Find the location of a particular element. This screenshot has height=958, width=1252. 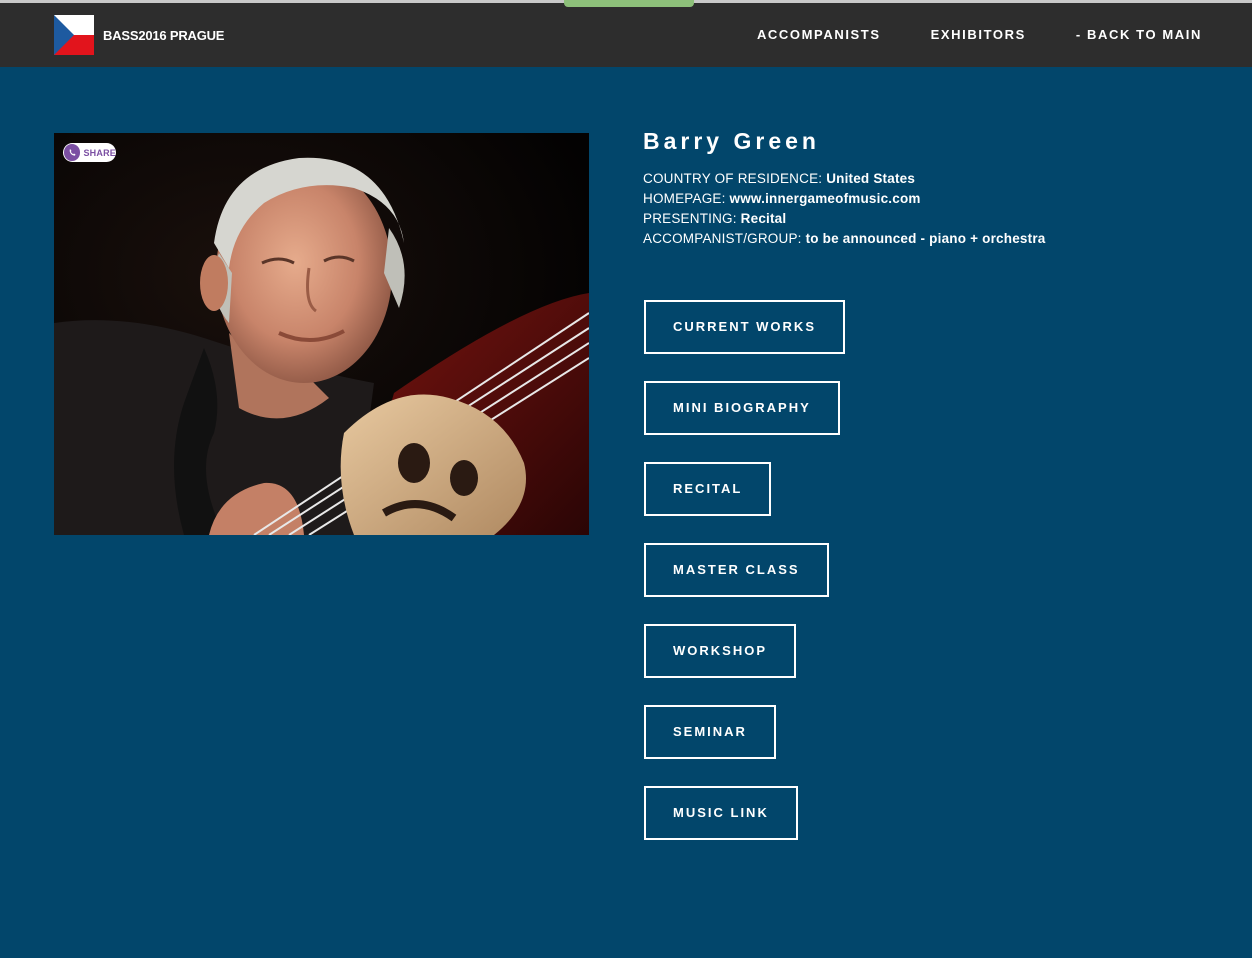

main-nav: ACCOMPANISTS EXHIBITORS - BACK TO MAIN is located at coordinates (979, 34).